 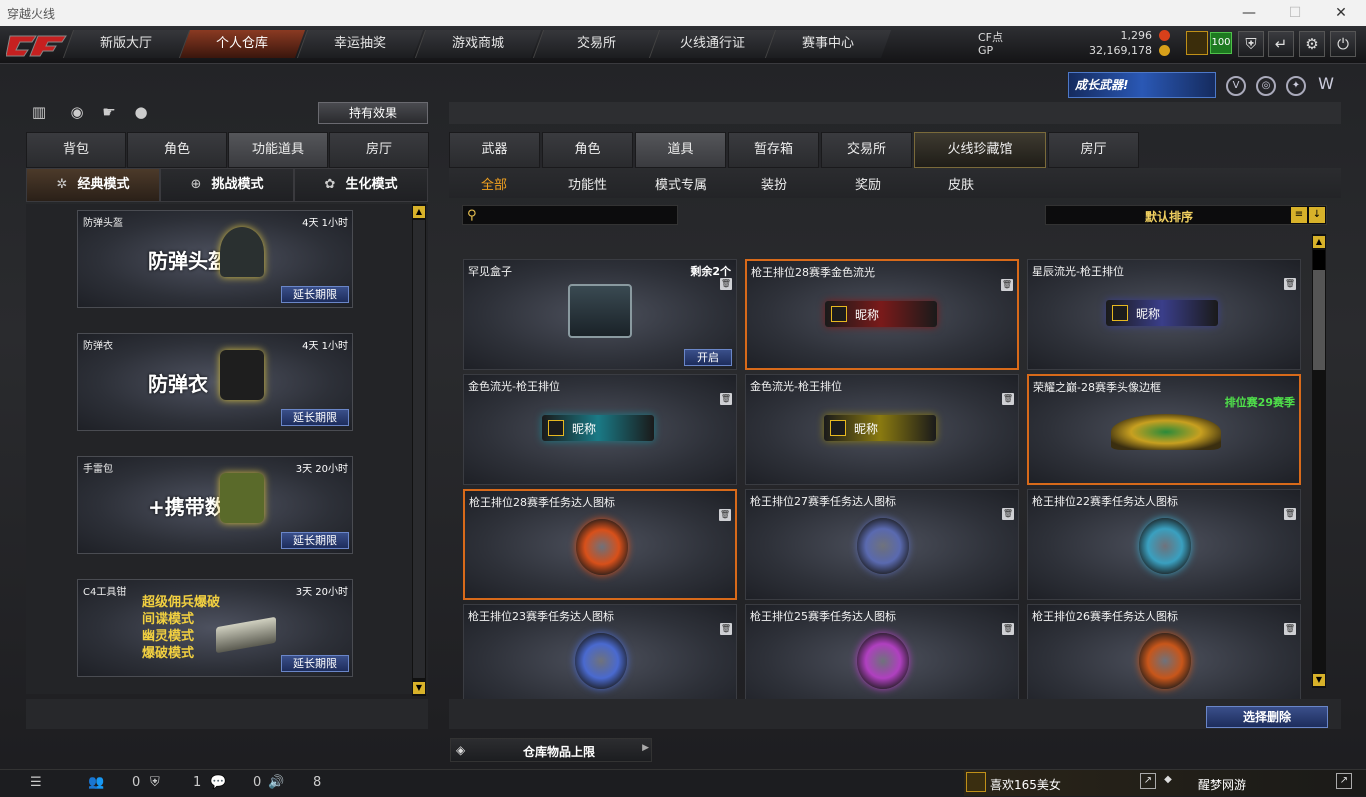 What do you see at coordinates (218, 782) in the screenshot?
I see `chat-icon: 💬` at bounding box center [218, 782].